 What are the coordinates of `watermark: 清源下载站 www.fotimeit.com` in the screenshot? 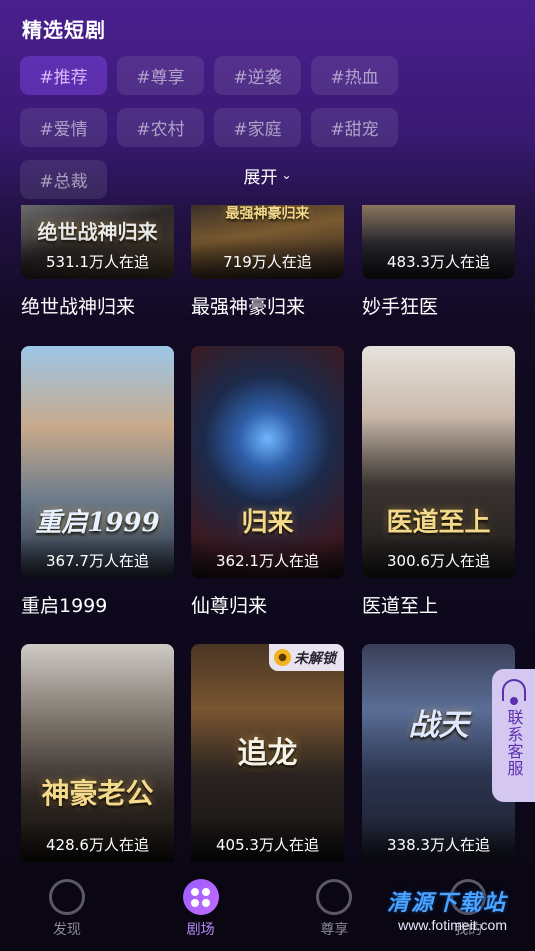 It's located at (447, 909).